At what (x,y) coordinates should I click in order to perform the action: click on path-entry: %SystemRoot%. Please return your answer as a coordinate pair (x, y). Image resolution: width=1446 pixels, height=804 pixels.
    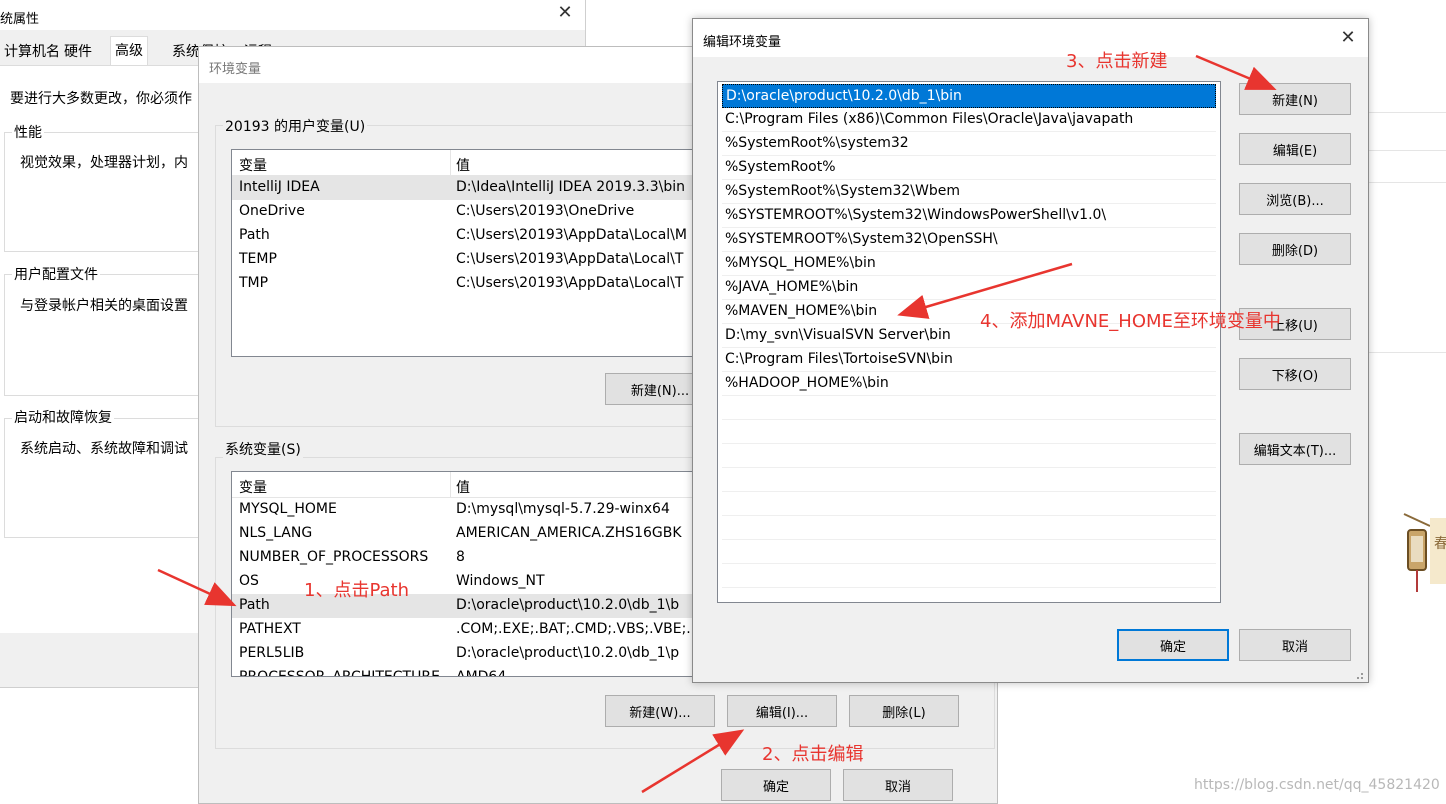
    Looking at the image, I should click on (969, 168).